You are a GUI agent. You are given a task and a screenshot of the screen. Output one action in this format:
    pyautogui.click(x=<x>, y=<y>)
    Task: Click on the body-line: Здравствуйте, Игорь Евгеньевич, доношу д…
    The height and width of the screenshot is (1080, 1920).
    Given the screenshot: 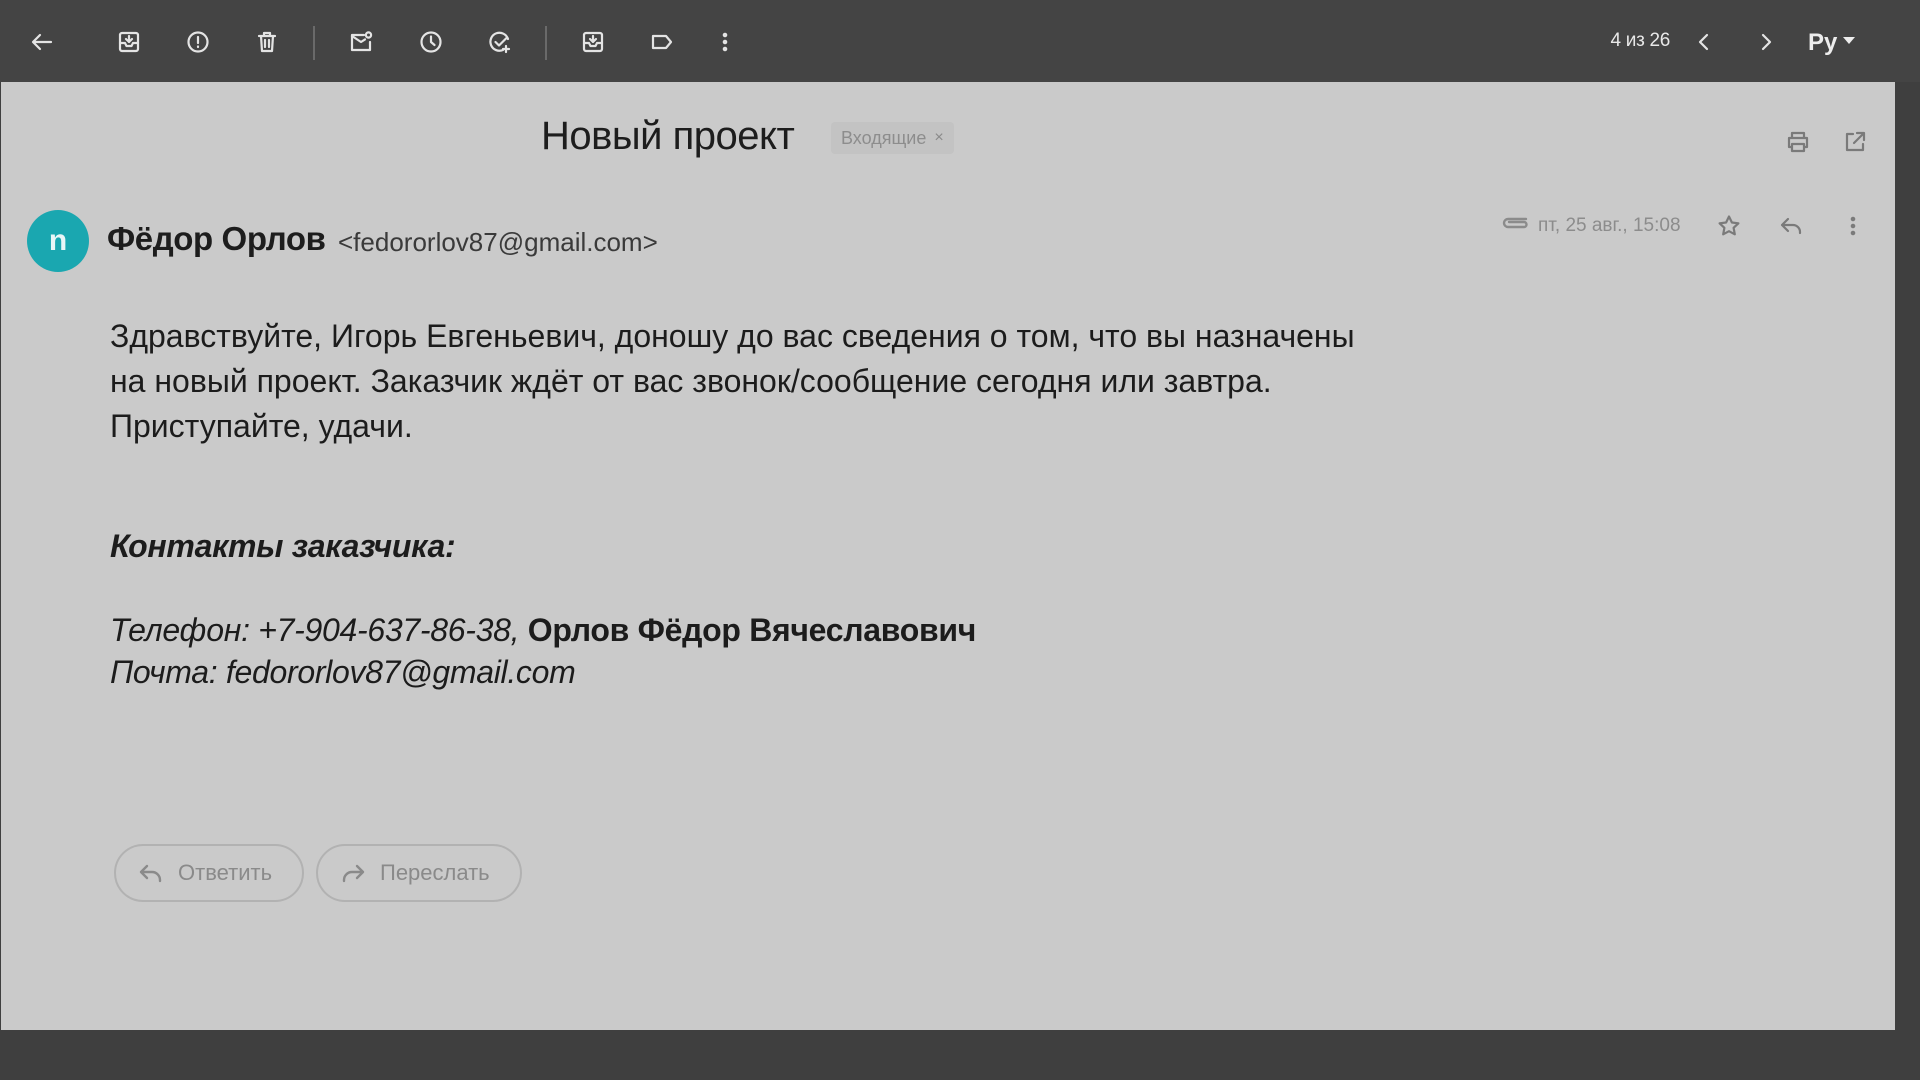 What is the action you would take?
    pyautogui.click(x=732, y=336)
    